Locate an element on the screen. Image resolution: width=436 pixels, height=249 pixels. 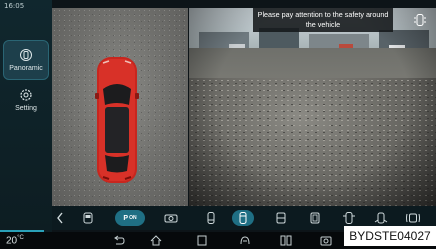
nav-item-setting: Setting is located at coordinates (26, 100).